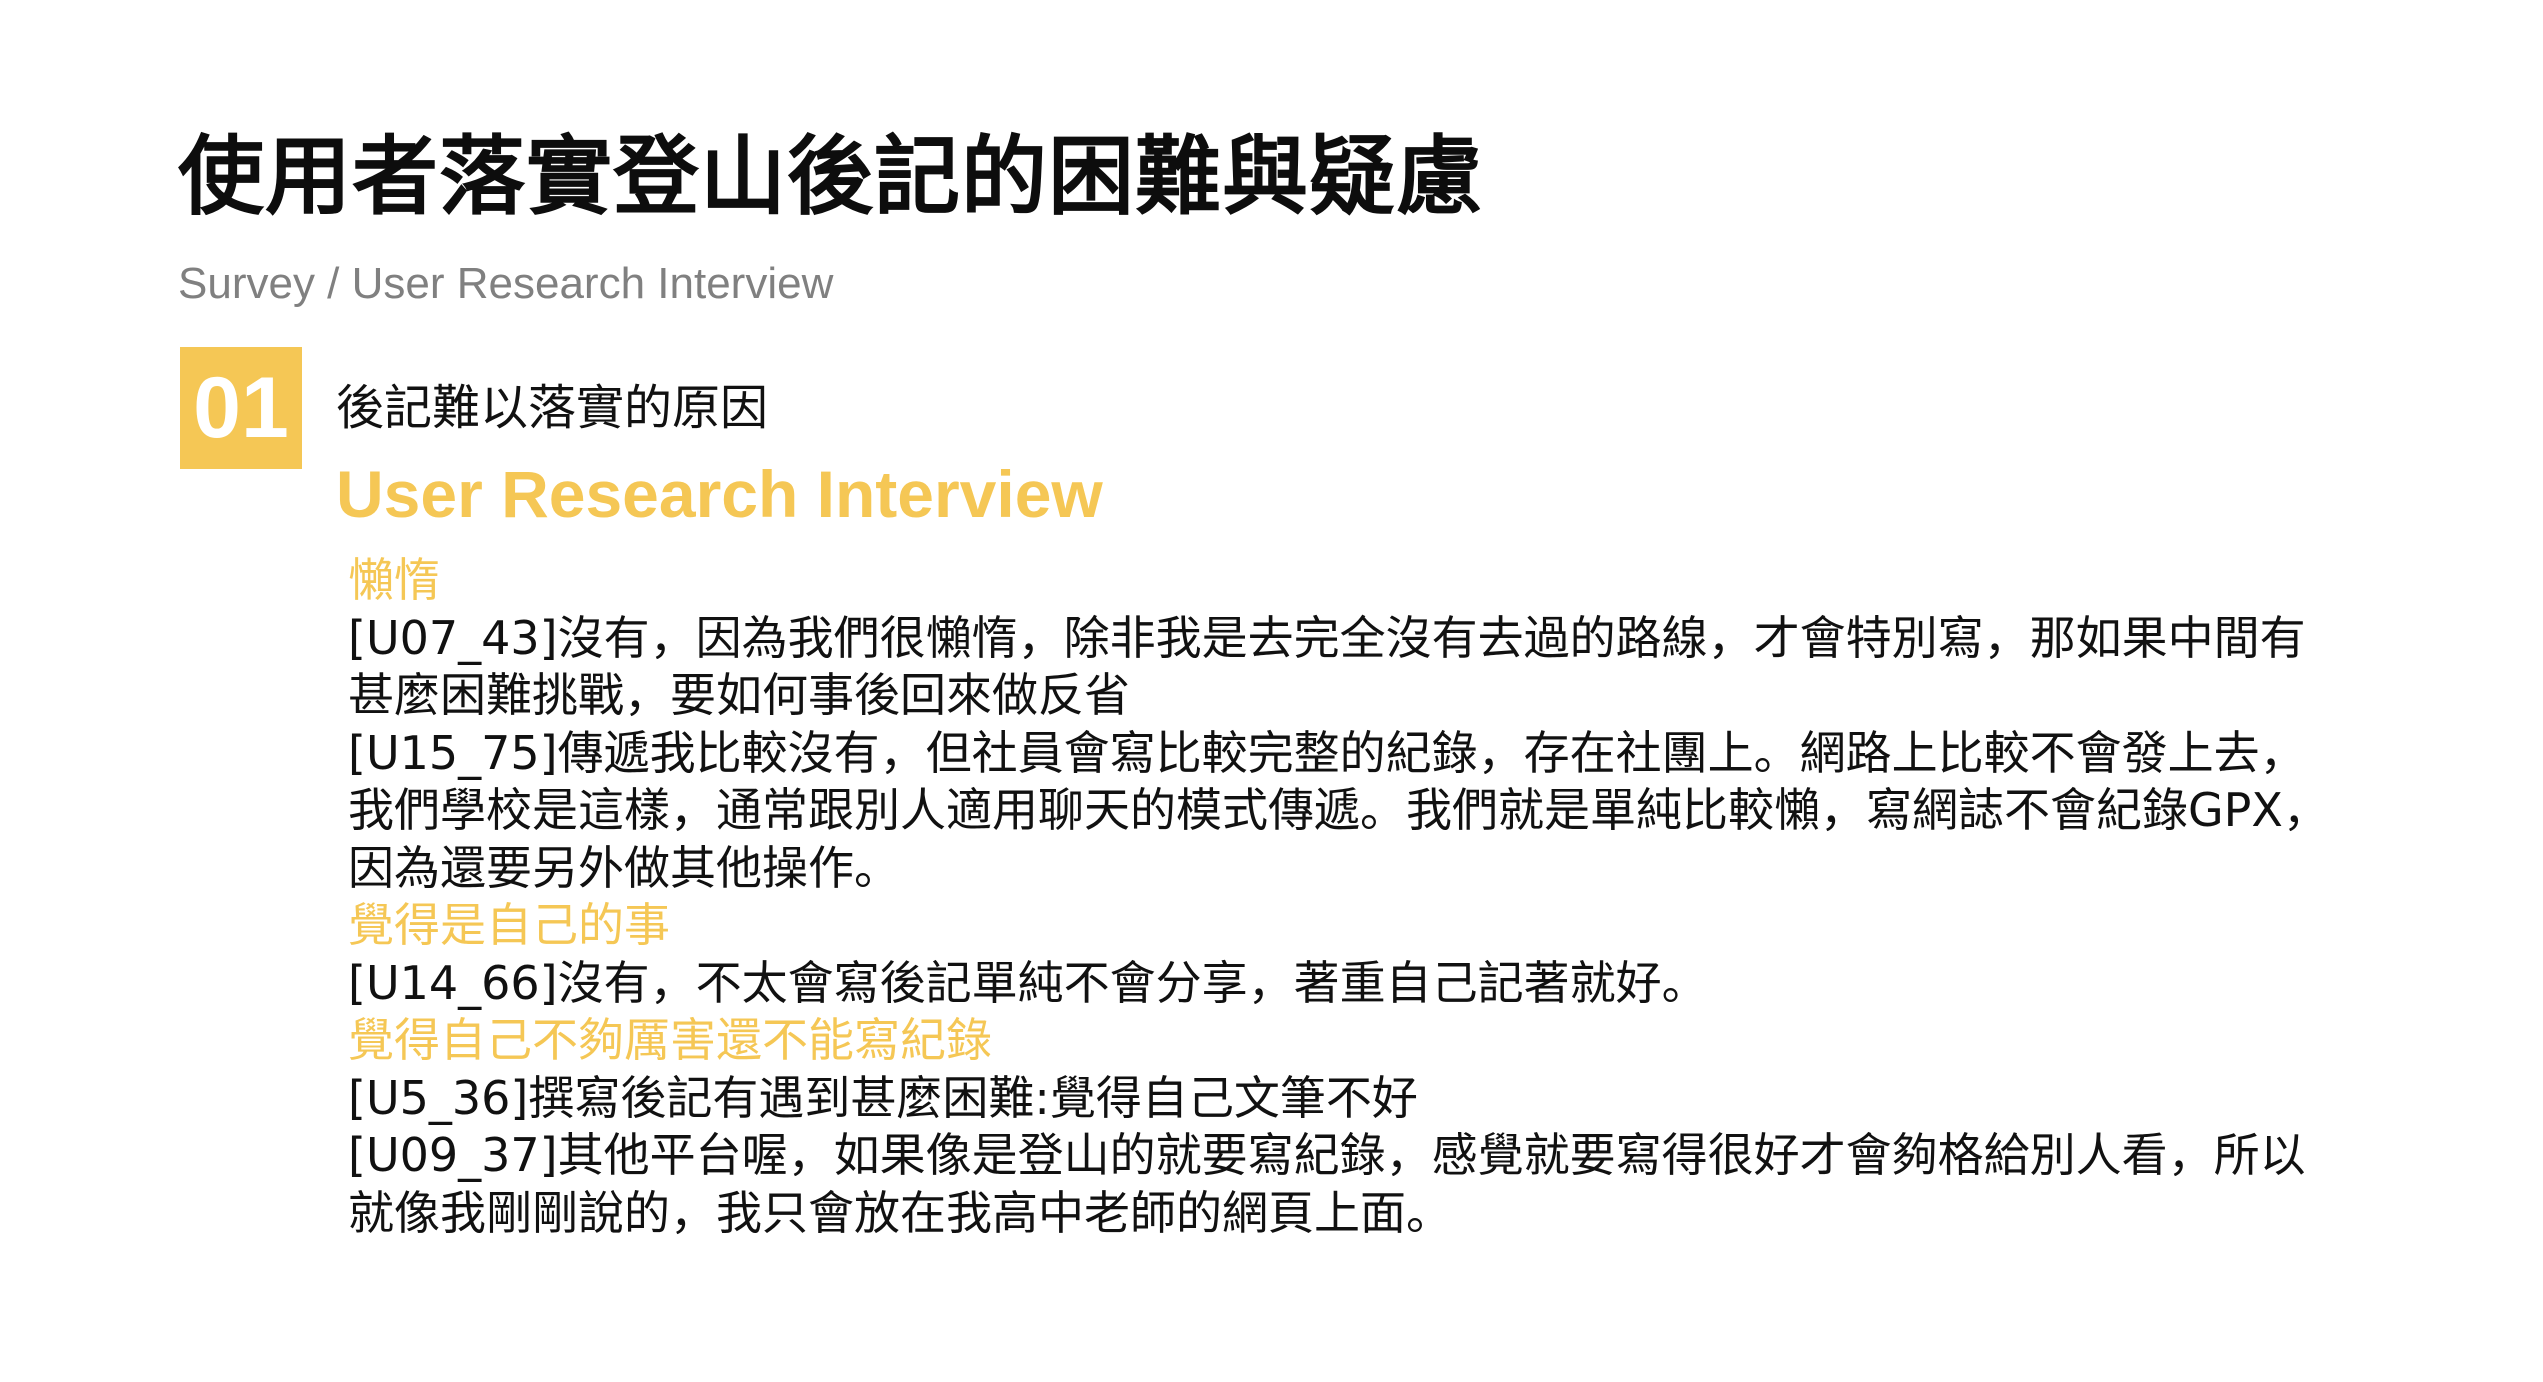 Image resolution: width=2543 pixels, height=1382 pixels. What do you see at coordinates (883, 1097) in the screenshot?
I see `interview-quote: [U5_36]撰寫後記有遇到甚麼困難:覺得自己文筆不好` at bounding box center [883, 1097].